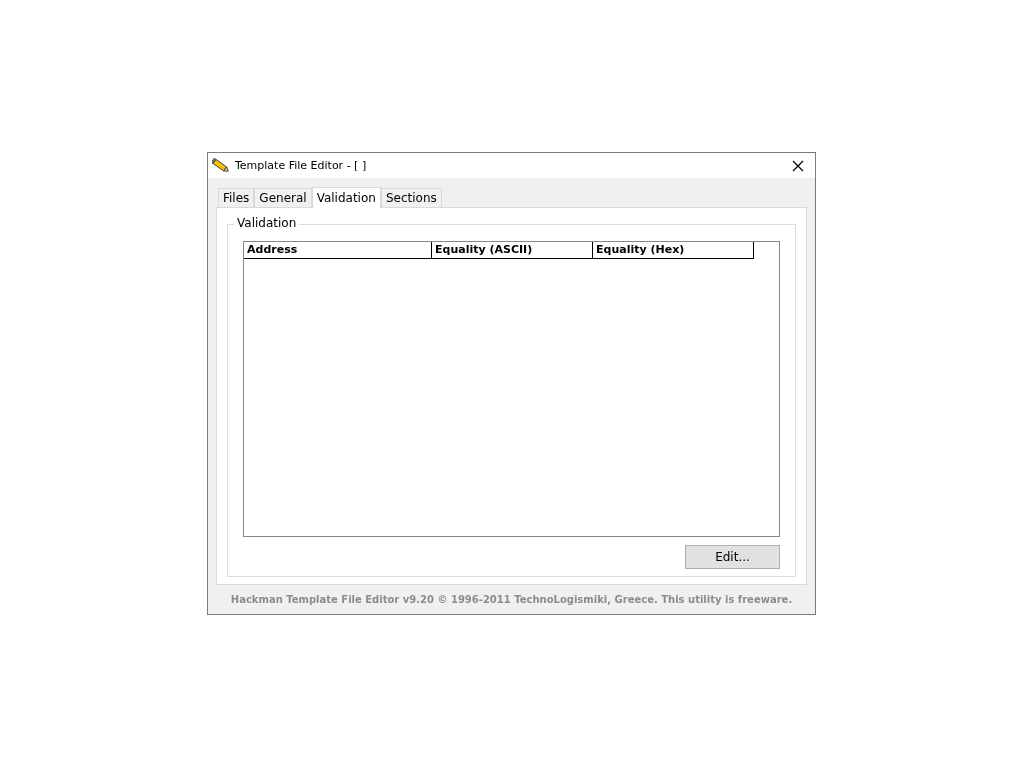 The width and height of the screenshot is (1025, 769). Describe the element at coordinates (798, 165) in the screenshot. I see `close-icon` at that location.